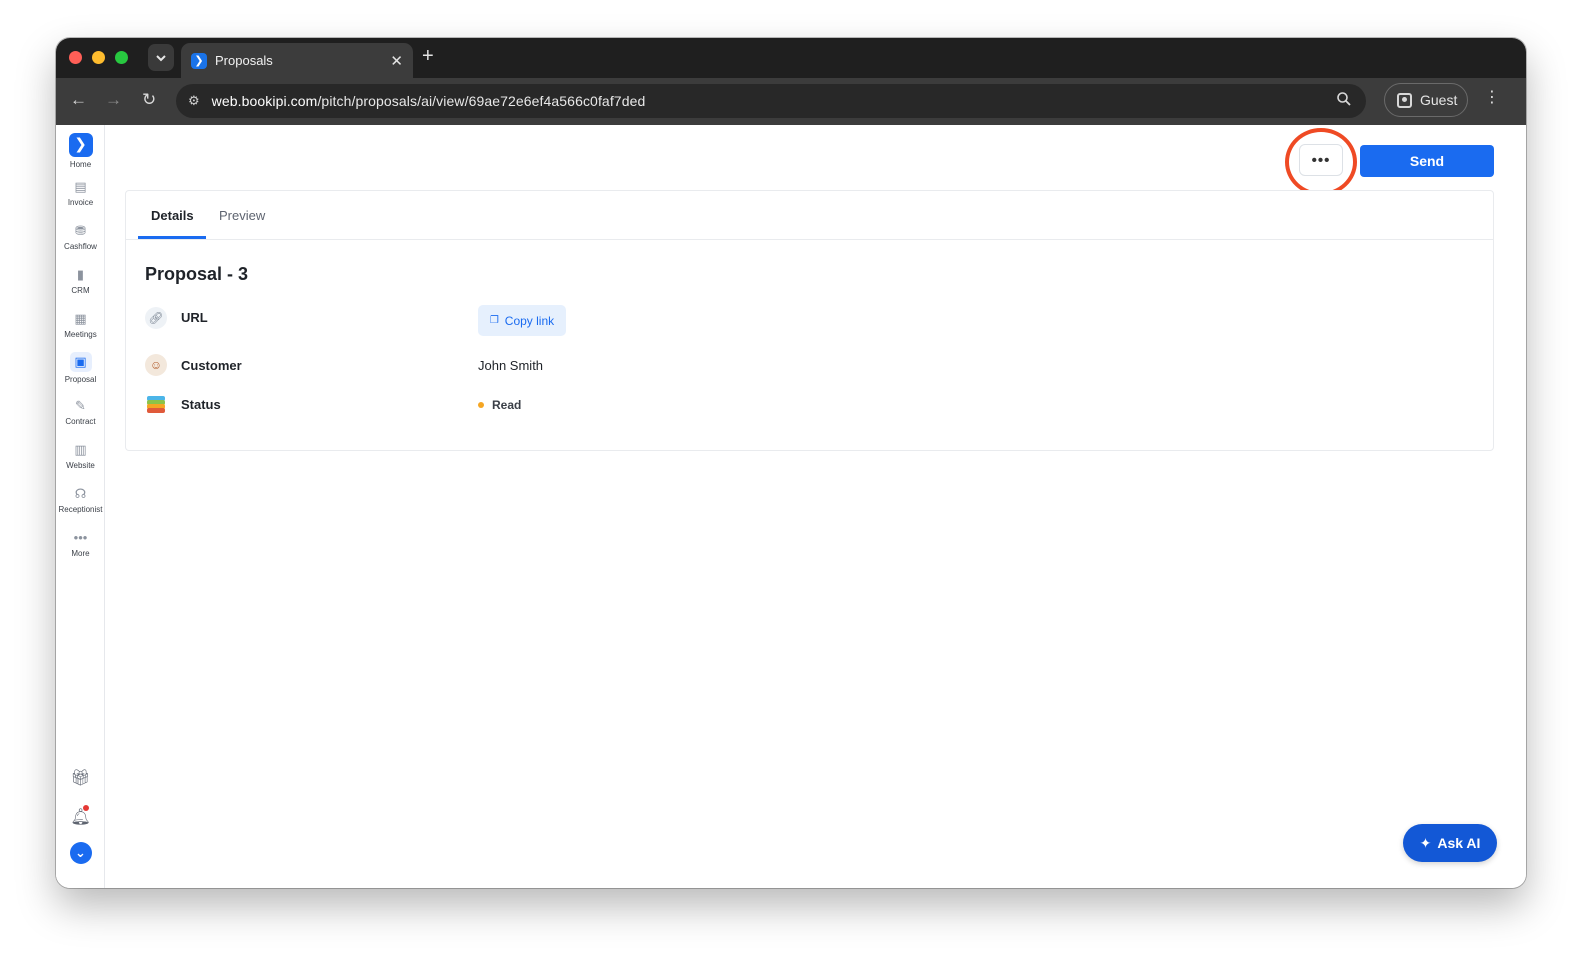  I want to click on notification-dot, so click(86, 808).